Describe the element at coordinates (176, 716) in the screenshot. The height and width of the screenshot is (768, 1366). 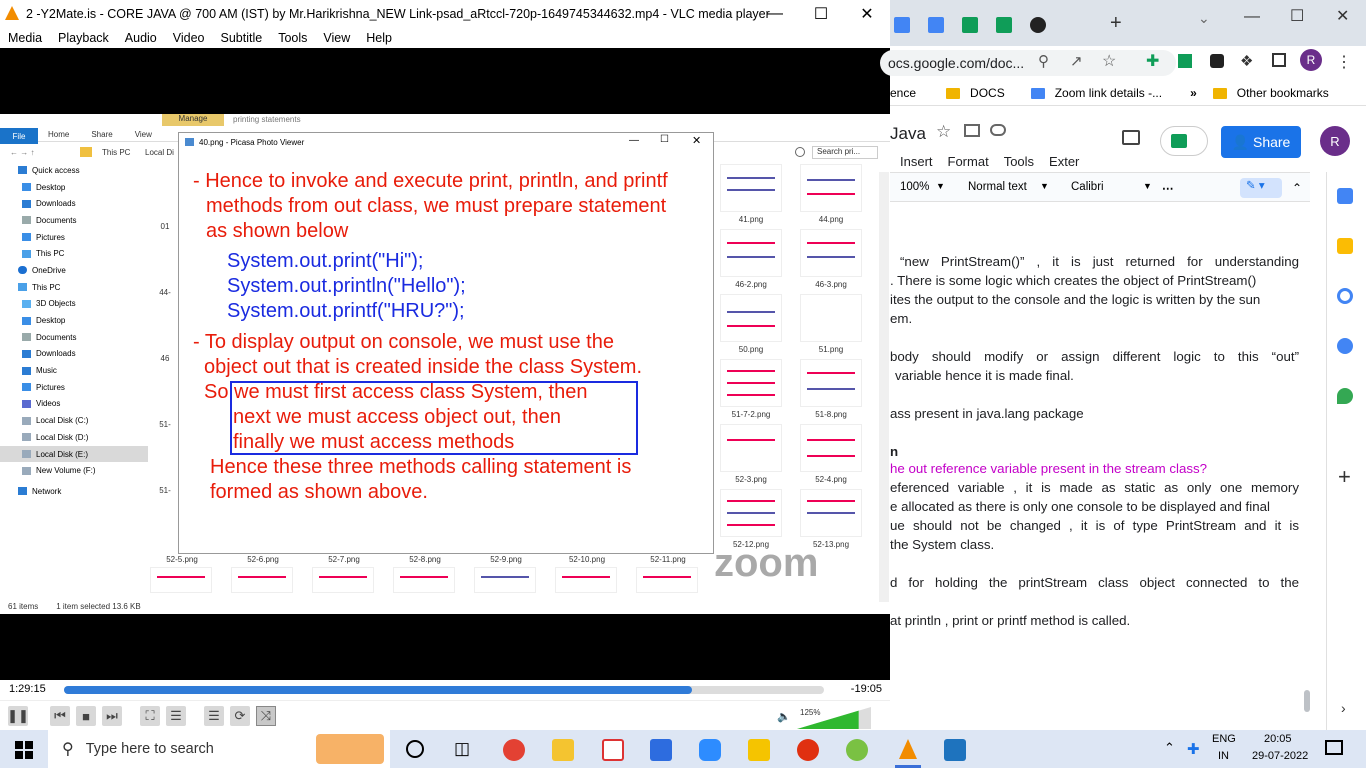
I see `extended-settings-icon: ☰` at that location.